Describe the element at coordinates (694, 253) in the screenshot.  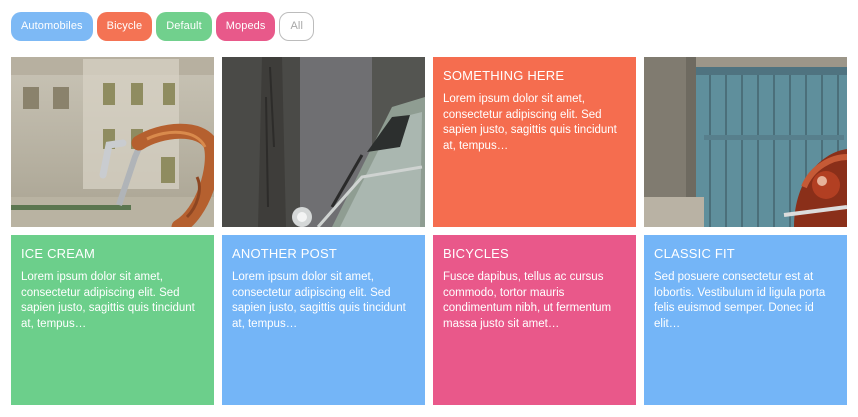
I see `post-title: CLASSIC FIT` at that location.